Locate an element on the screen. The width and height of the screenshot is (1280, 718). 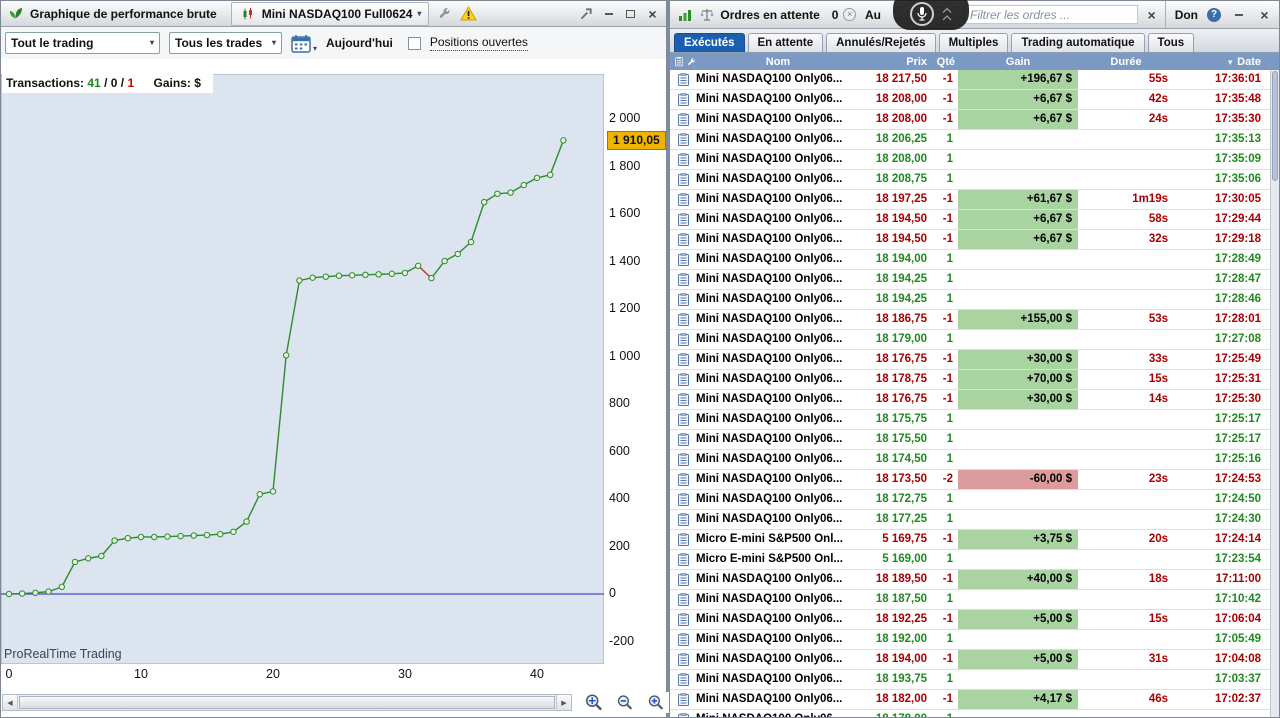
x-axis-label: 0 is located at coordinates (9, 674).